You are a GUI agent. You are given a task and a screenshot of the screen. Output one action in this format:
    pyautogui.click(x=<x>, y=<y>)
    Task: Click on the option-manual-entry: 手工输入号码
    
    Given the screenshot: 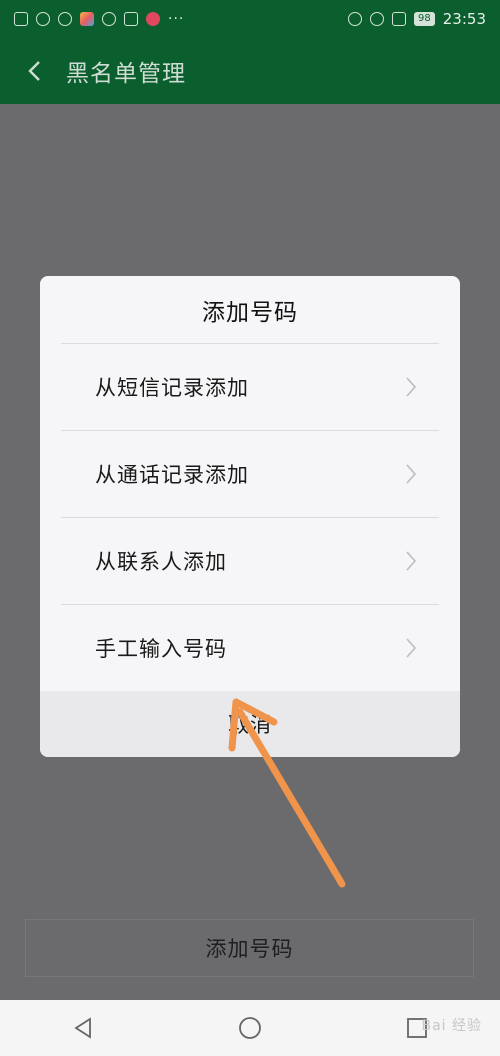 What is the action you would take?
    pyautogui.click(x=250, y=648)
    